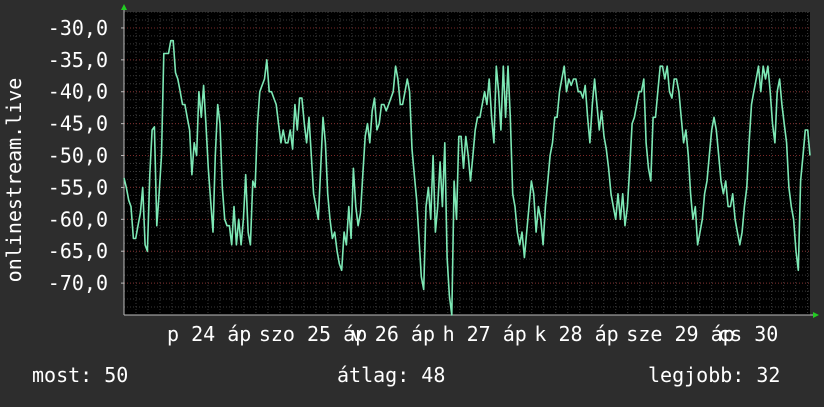 The height and width of the screenshot is (407, 824). What do you see at coordinates (485, 334) in the screenshot?
I see `x-tick-label: h 27 áp` at bounding box center [485, 334].